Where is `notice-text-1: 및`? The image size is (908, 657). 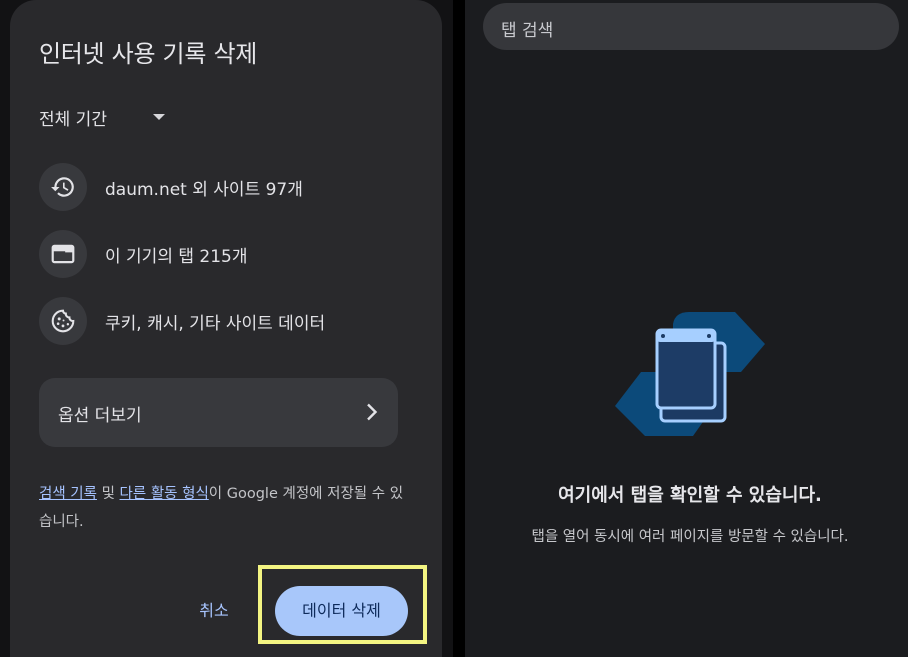
notice-text-1: 및 is located at coordinates (108, 494).